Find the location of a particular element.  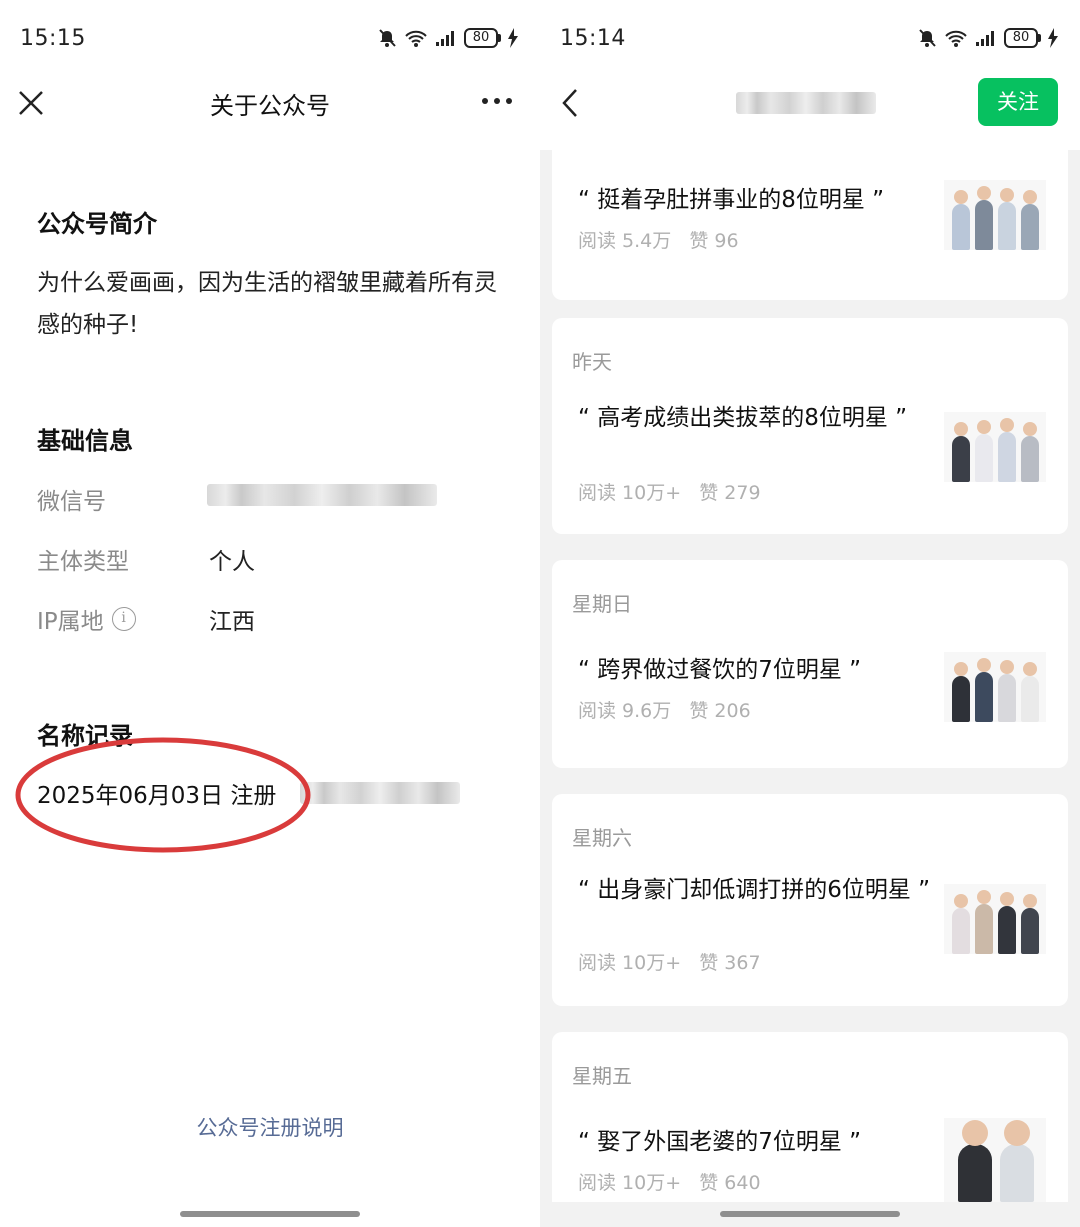

article-date: 星期五 is located at coordinates (602, 1076).